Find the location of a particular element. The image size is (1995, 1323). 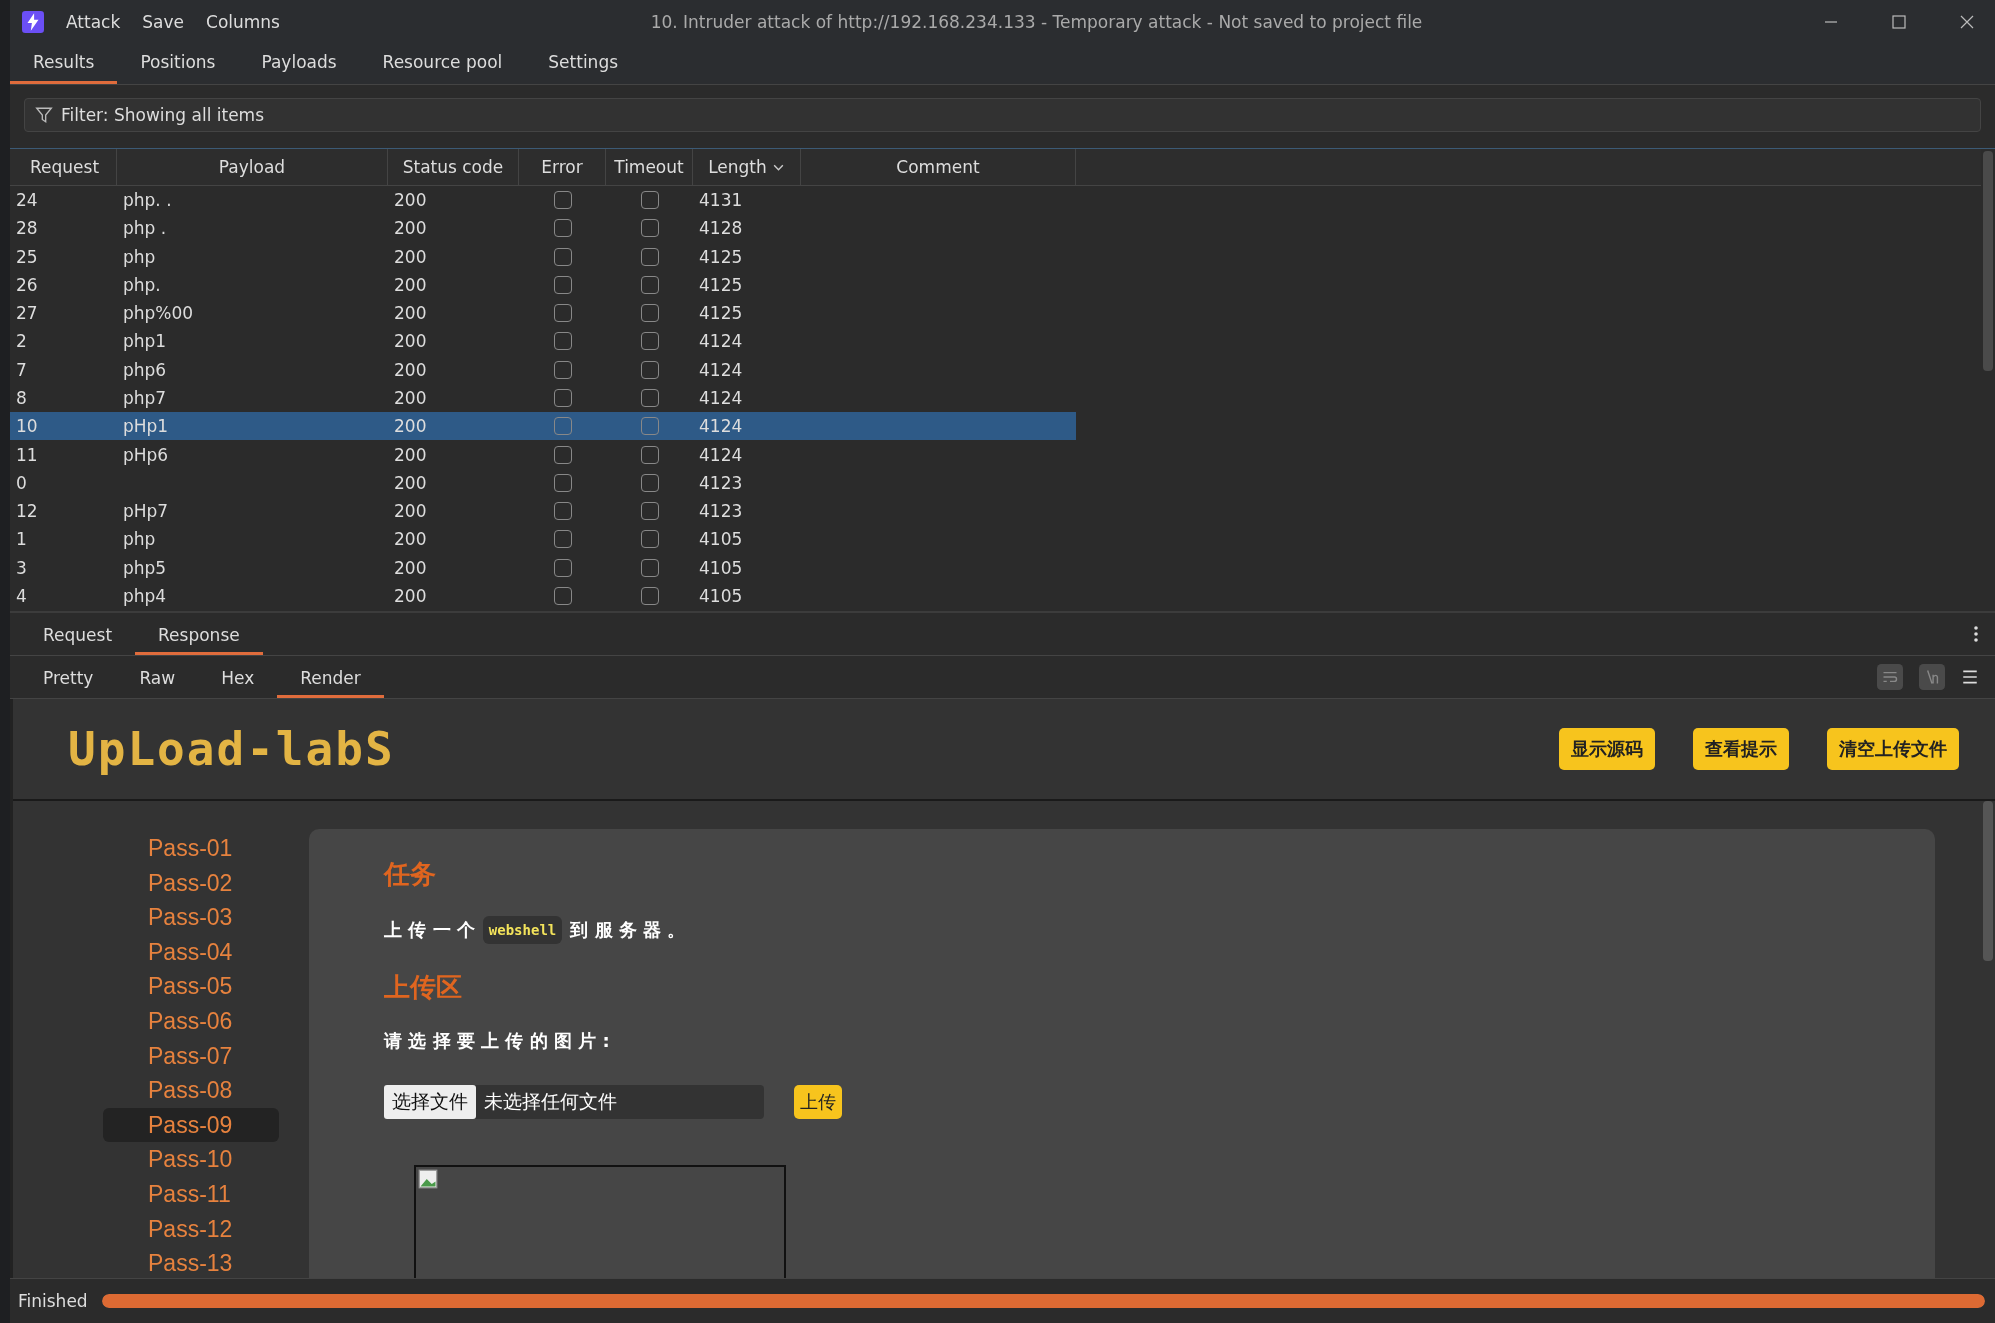

tab: Positions is located at coordinates (178, 68).